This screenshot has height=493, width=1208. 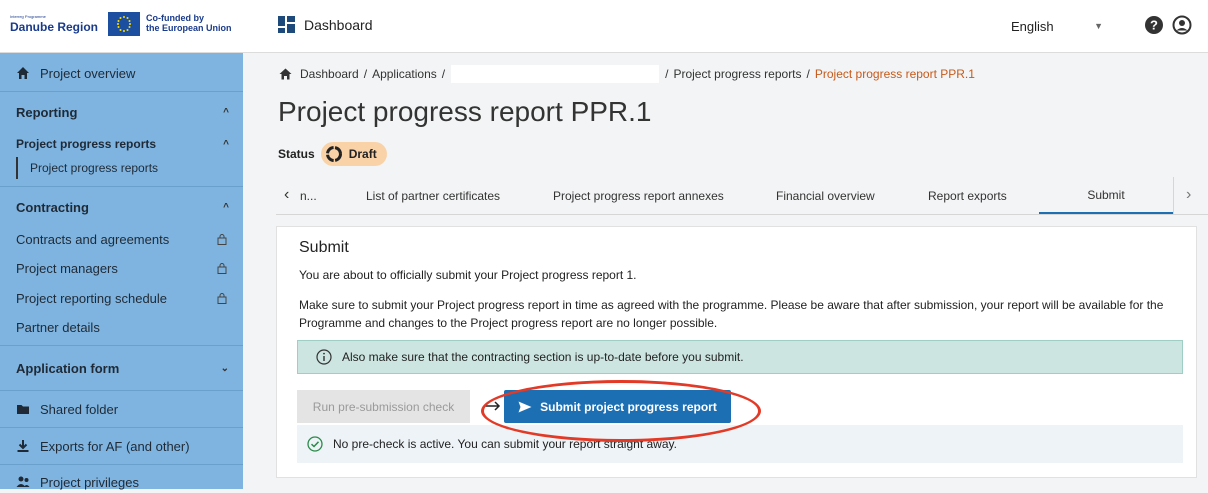 What do you see at coordinates (115, 446) in the screenshot?
I see `sidebar-item-label: Exports for AF (and other)` at bounding box center [115, 446].